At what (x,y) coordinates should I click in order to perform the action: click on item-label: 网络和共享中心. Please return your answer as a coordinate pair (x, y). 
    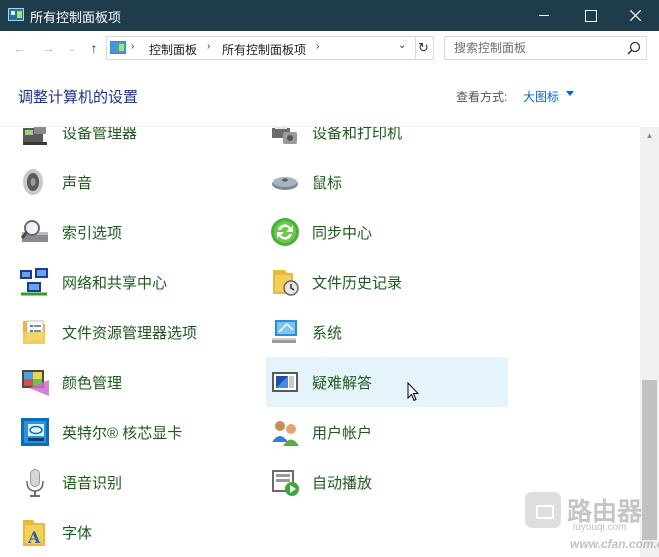
    Looking at the image, I should click on (115, 283).